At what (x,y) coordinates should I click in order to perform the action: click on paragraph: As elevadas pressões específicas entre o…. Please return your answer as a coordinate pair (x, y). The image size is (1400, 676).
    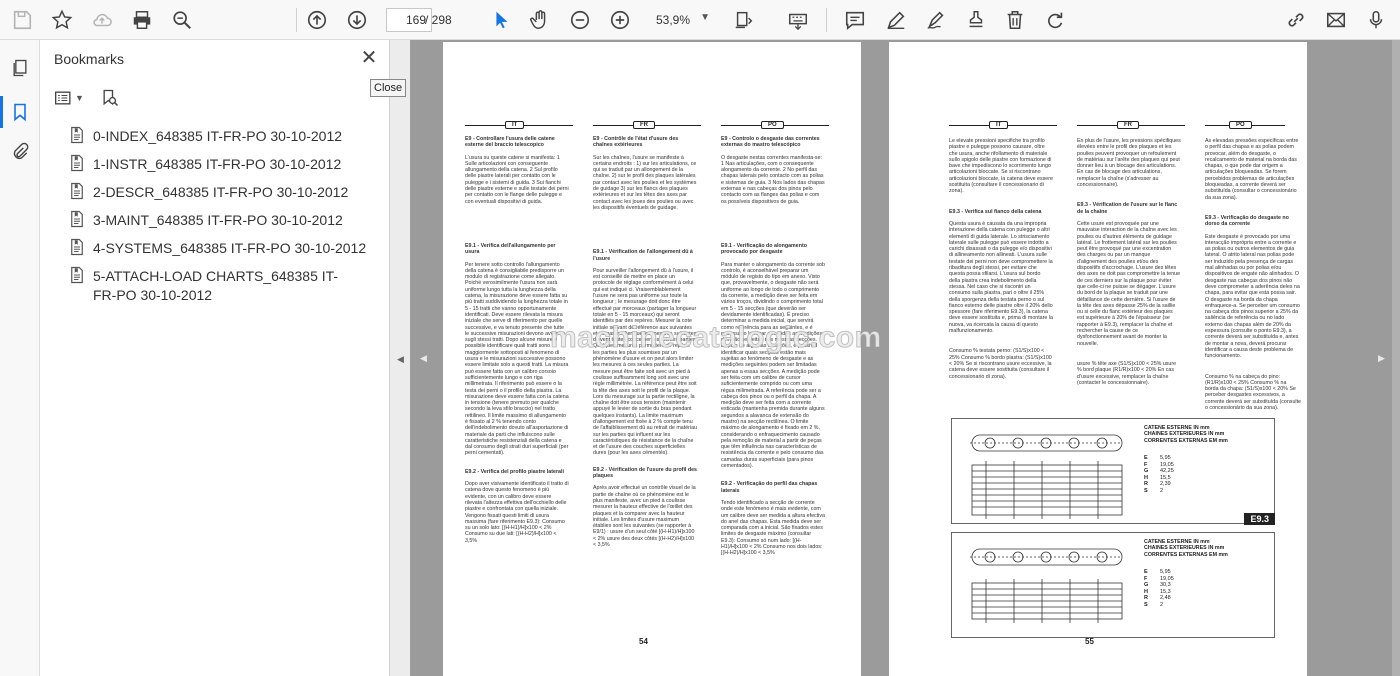
    Looking at the image, I should click on (1252, 169).